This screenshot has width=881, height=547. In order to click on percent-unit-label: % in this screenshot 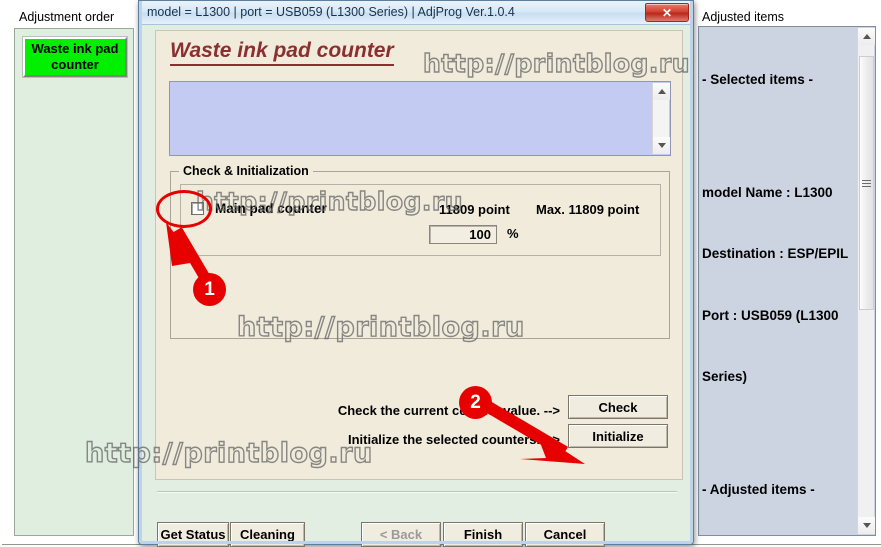, I will do `click(513, 233)`.